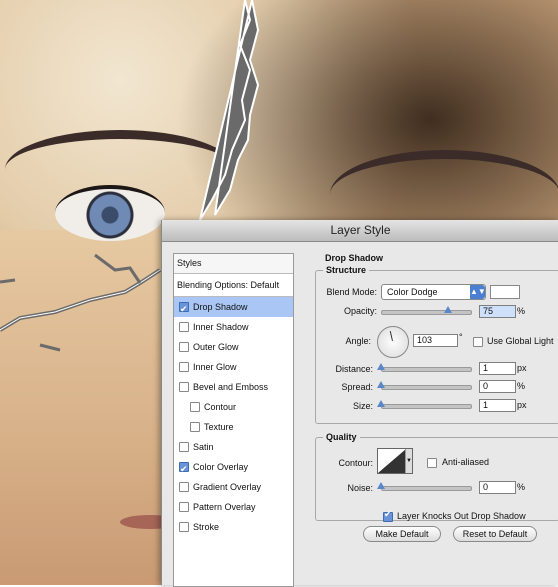  I want to click on style-item-color-overlay: Color Overlay, so click(233, 468).